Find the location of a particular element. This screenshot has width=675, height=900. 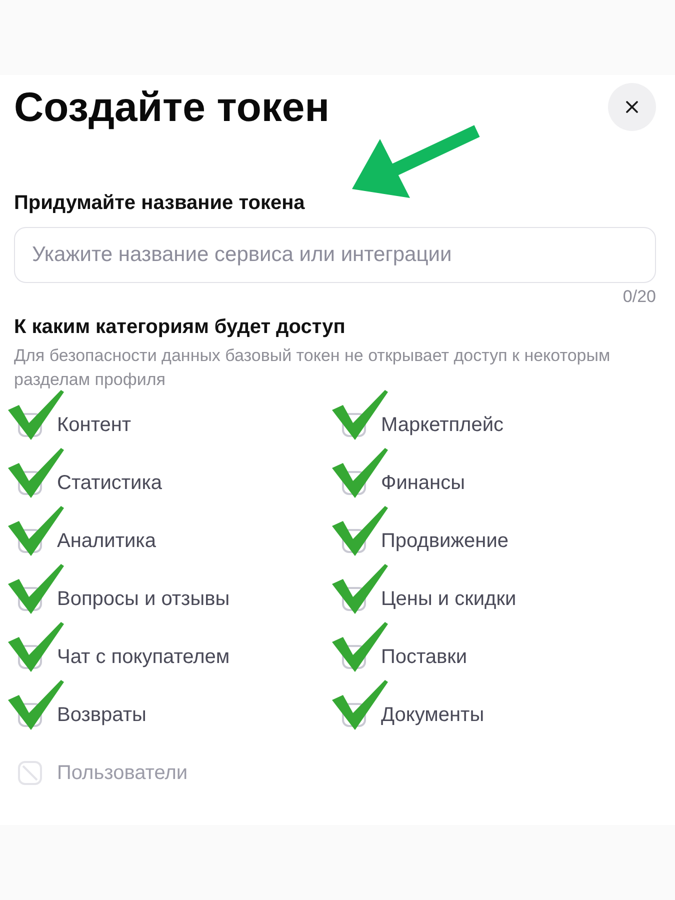

checkbox-label: Документы is located at coordinates (432, 715).